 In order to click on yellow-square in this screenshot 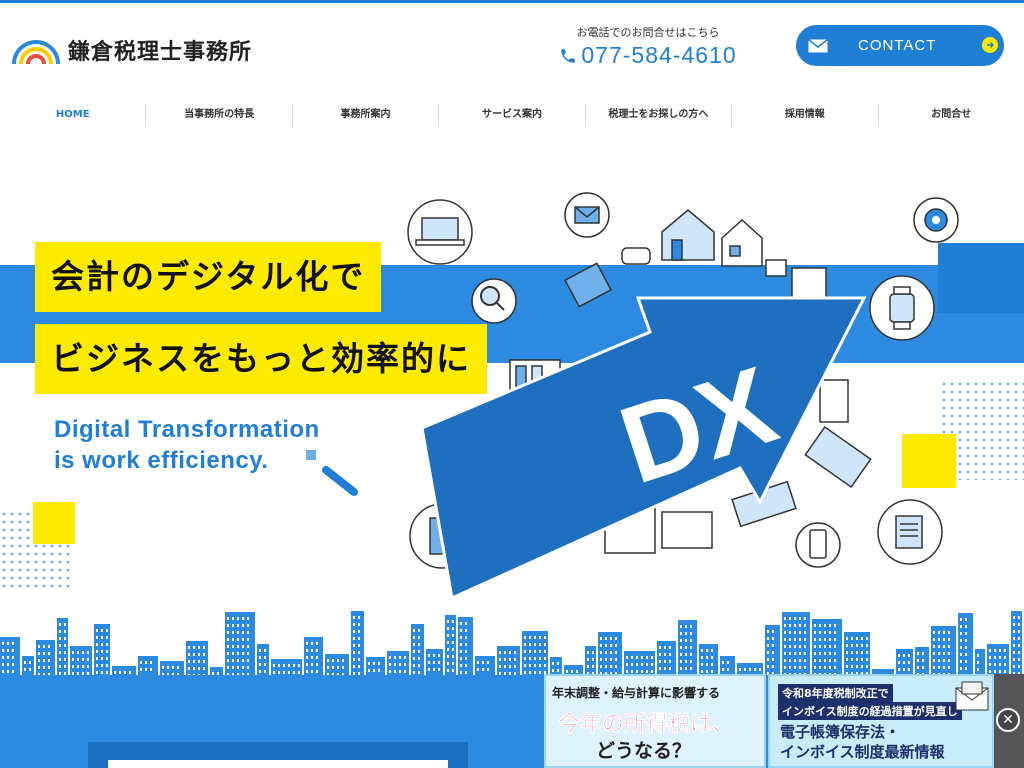, I will do `click(54, 523)`.